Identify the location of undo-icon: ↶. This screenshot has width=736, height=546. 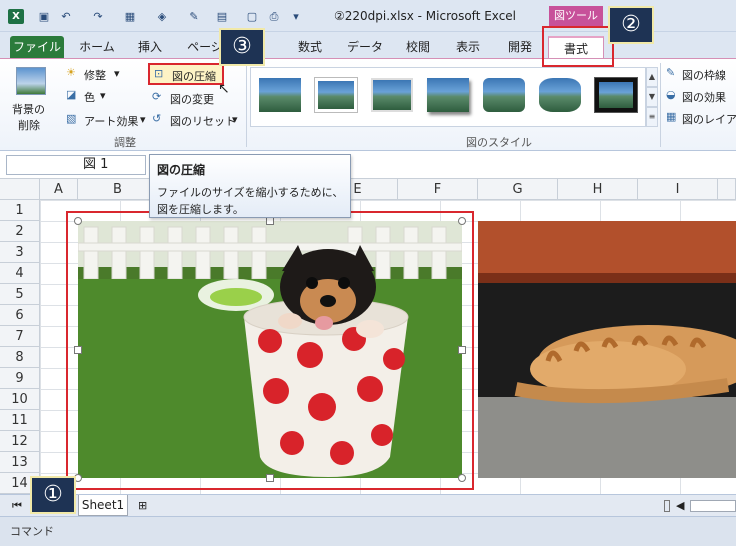
(66, 16).